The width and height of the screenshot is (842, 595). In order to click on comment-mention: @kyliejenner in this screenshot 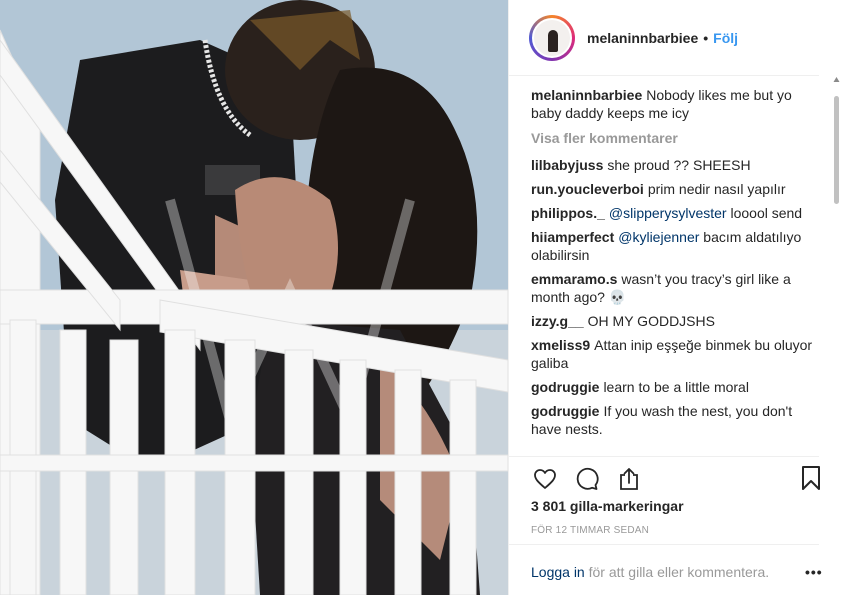, I will do `click(658, 237)`.